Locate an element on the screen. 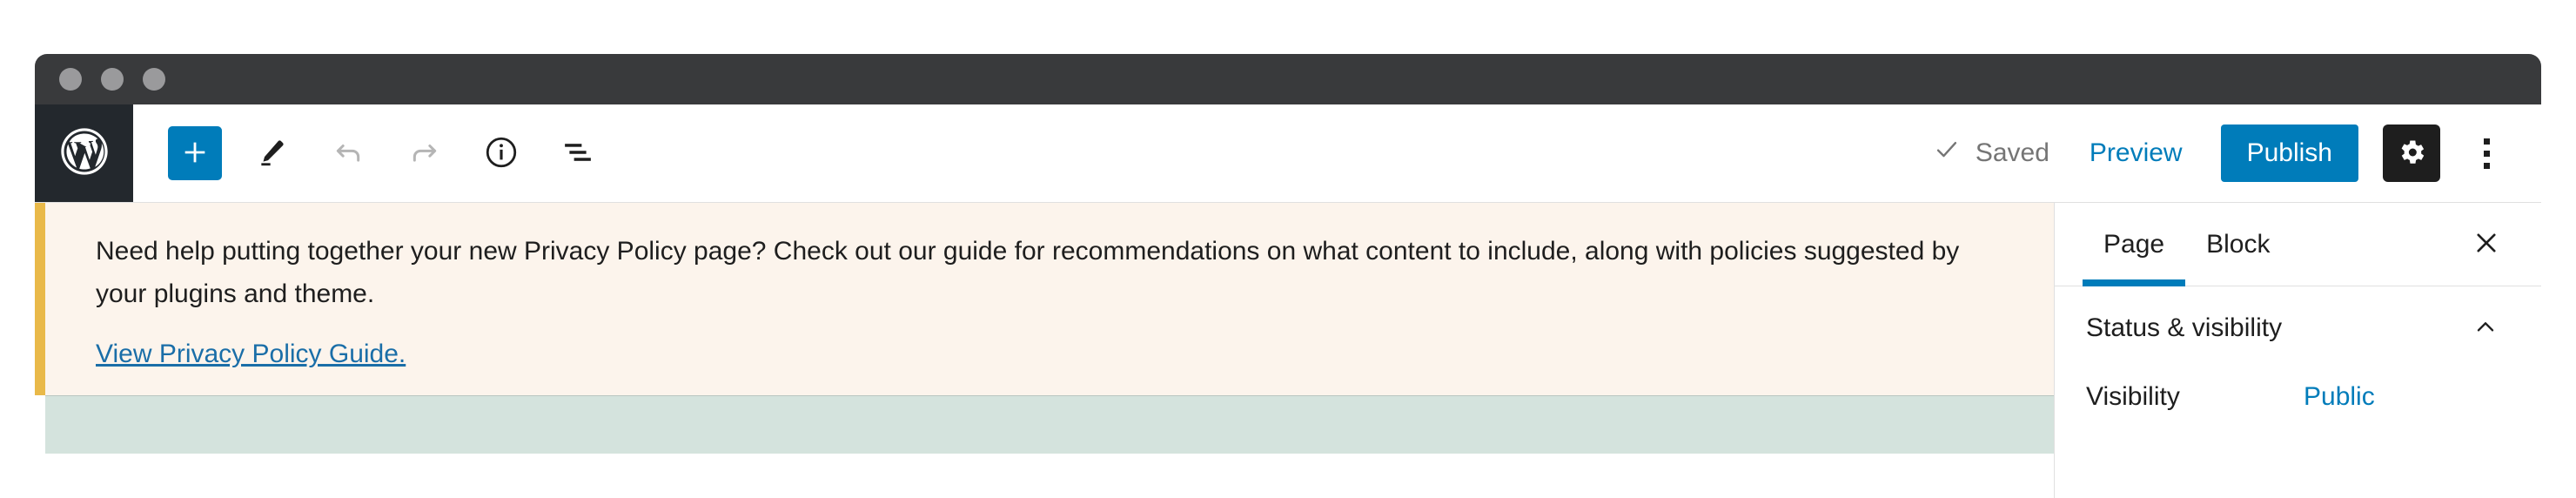 This screenshot has width=2576, height=498. selected-content-block is located at coordinates (1049, 425).